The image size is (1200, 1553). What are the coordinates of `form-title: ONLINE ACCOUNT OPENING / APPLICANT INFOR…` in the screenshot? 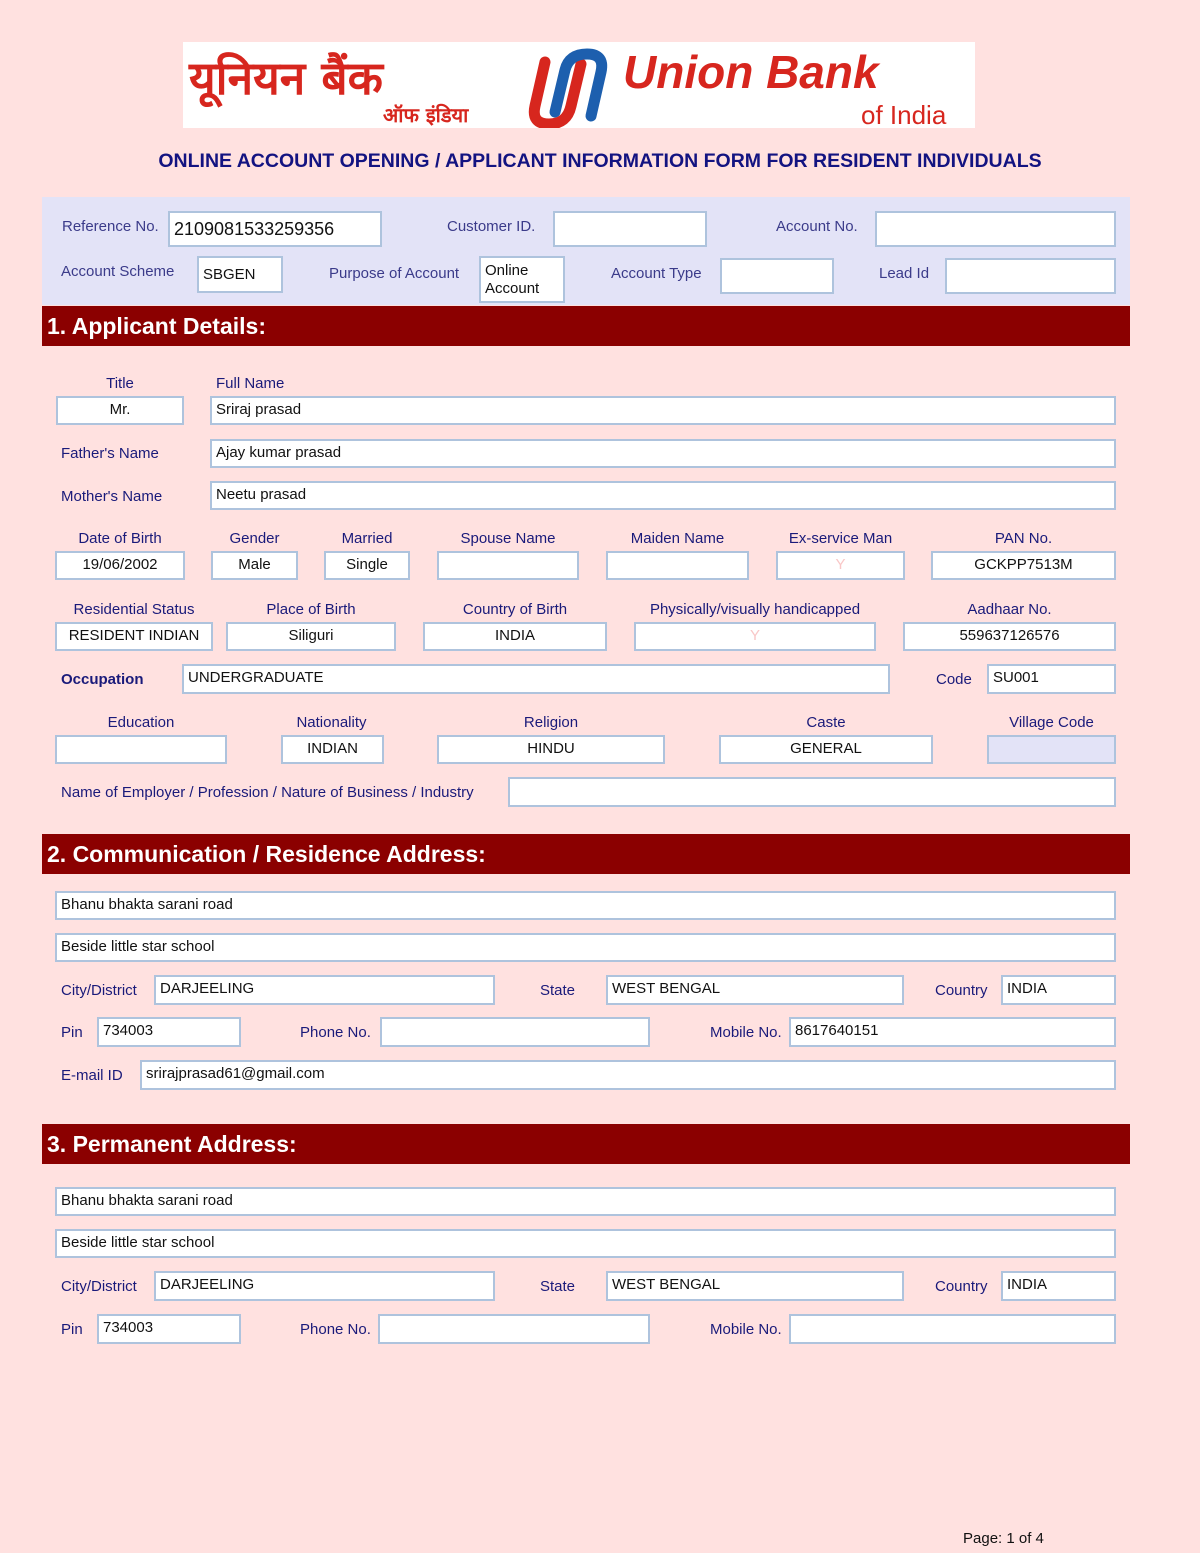 It's located at (600, 161).